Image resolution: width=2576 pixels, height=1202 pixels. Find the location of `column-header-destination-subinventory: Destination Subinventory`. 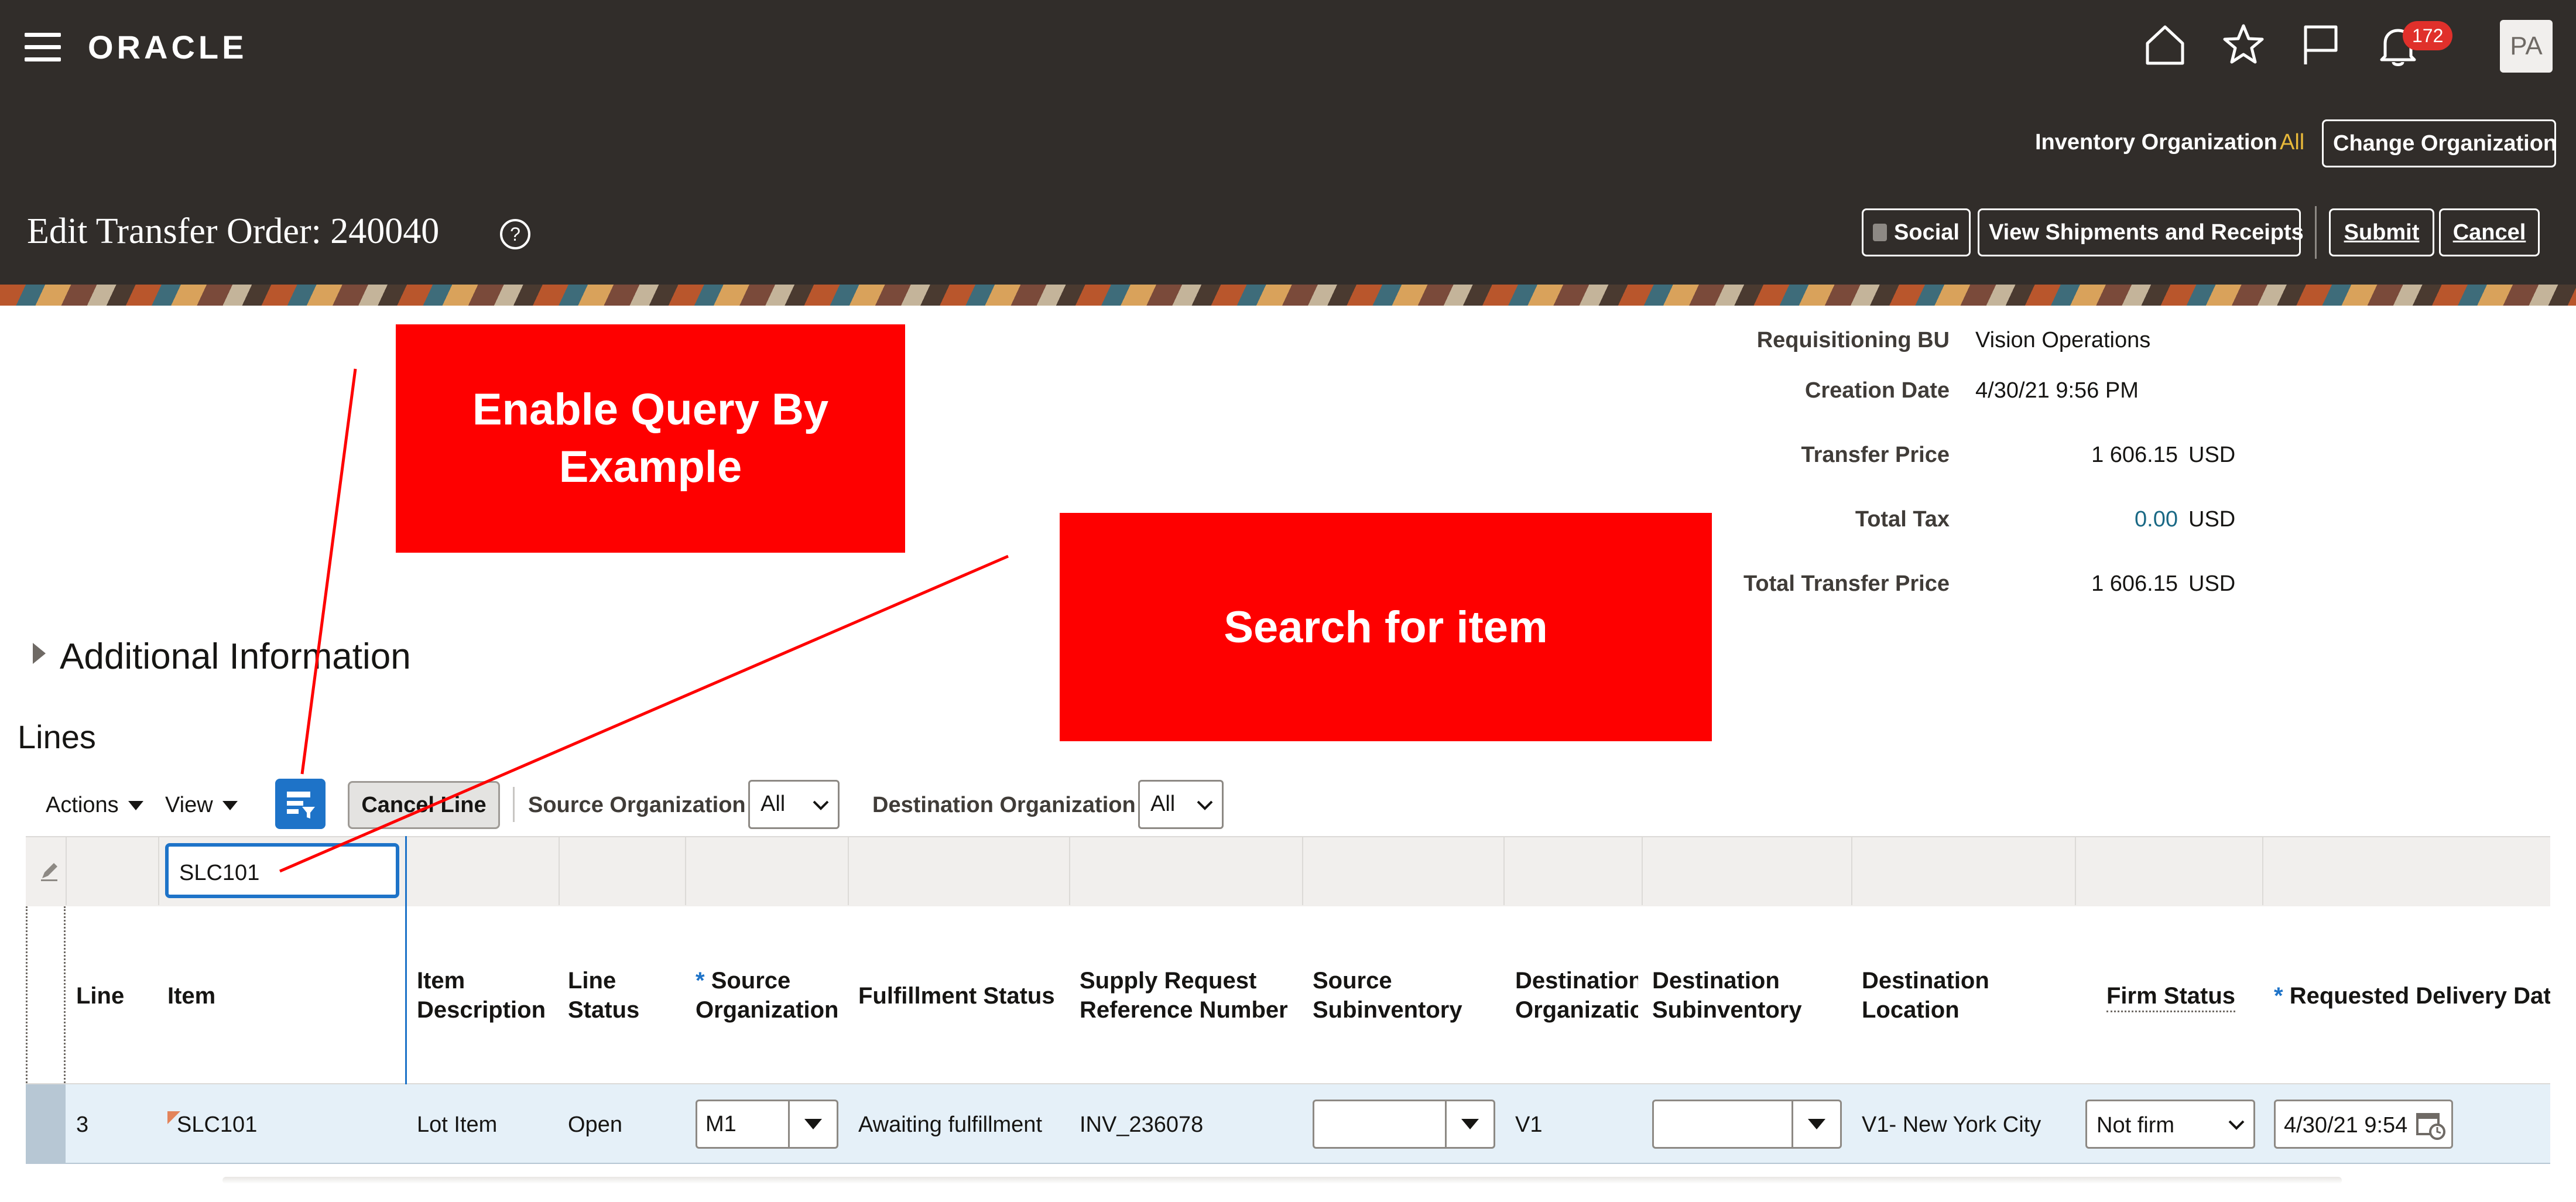

column-header-destination-subinventory: Destination Subinventory is located at coordinates (1727, 995).